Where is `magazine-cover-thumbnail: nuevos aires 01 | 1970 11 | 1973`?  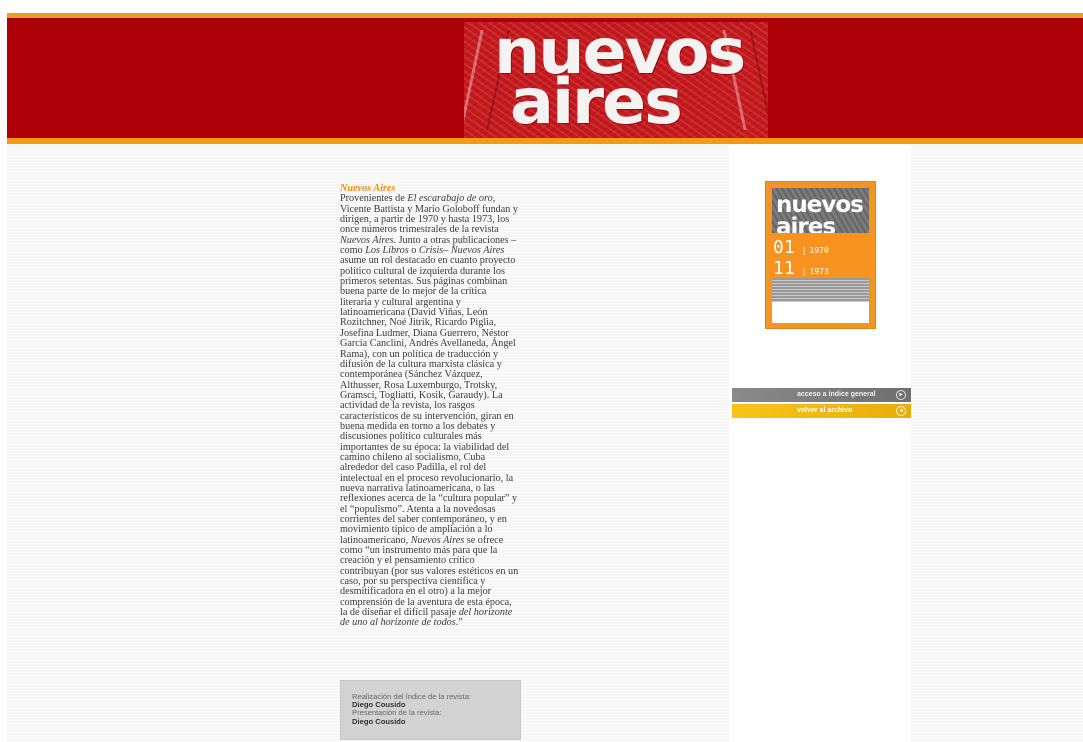
magazine-cover-thumbnail: nuevos aires 01 | 1970 11 | 1973 is located at coordinates (820, 255).